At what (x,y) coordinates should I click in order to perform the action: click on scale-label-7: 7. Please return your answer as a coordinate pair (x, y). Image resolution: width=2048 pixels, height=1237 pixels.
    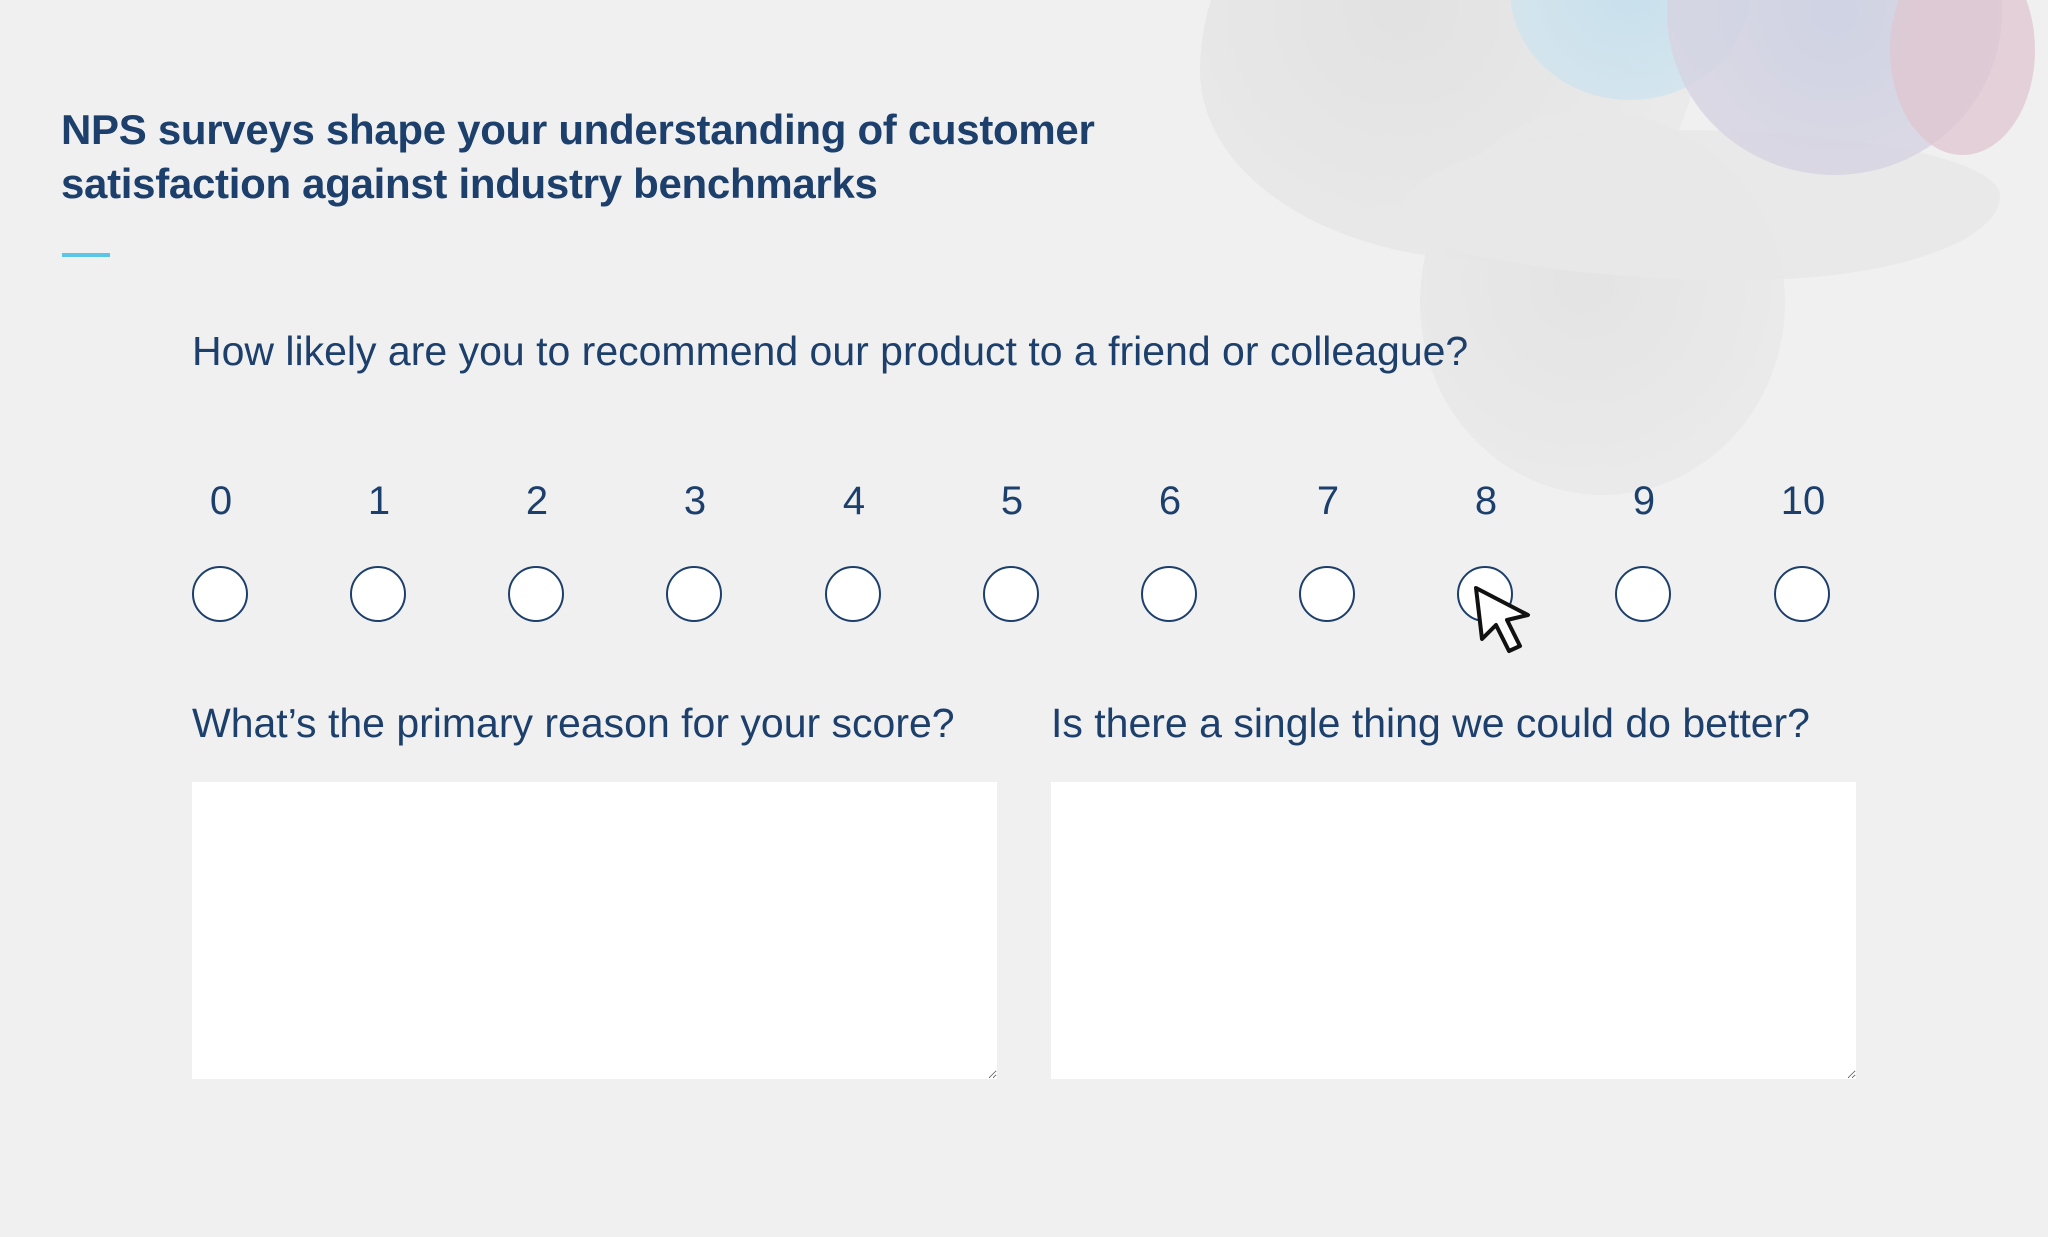
    Looking at the image, I should click on (1328, 501).